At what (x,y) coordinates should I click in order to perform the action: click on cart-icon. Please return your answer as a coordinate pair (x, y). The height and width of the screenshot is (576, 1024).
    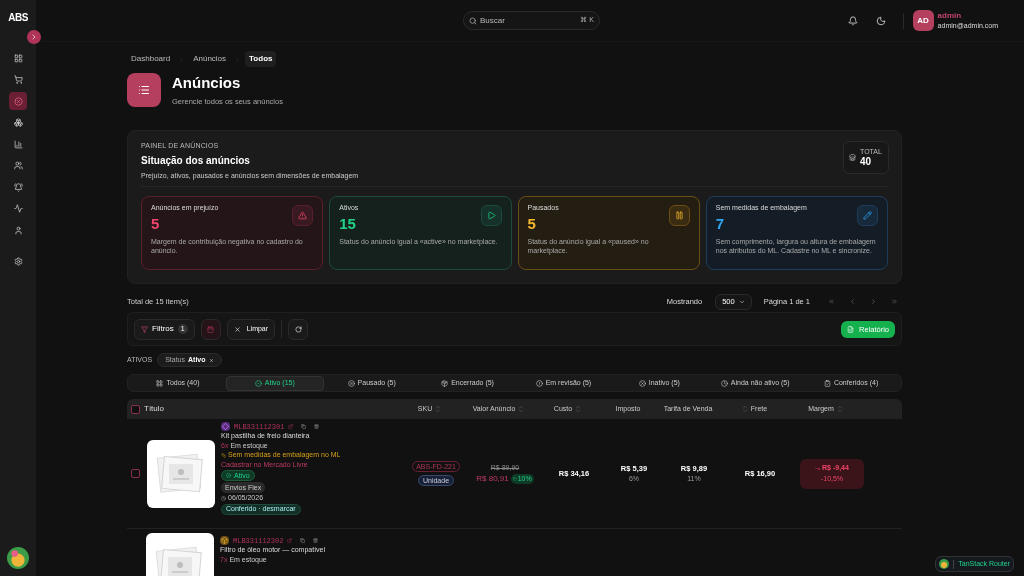
    Looking at the image, I should click on (18, 79).